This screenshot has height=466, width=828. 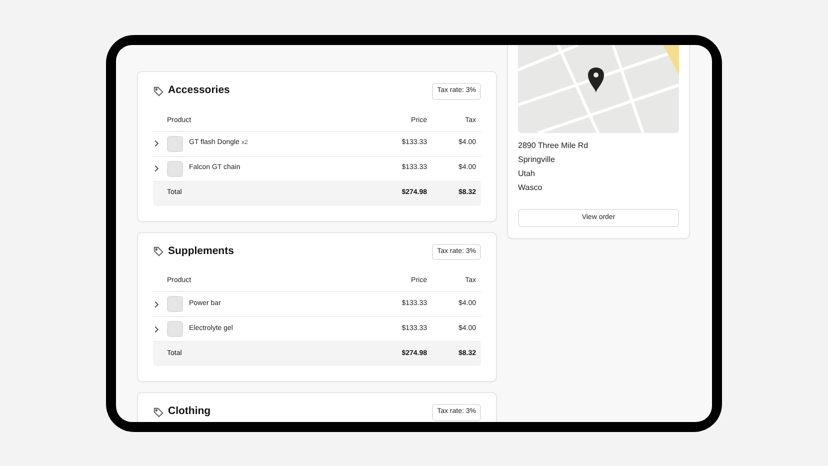 I want to click on address-line: Wasco, so click(x=531, y=188).